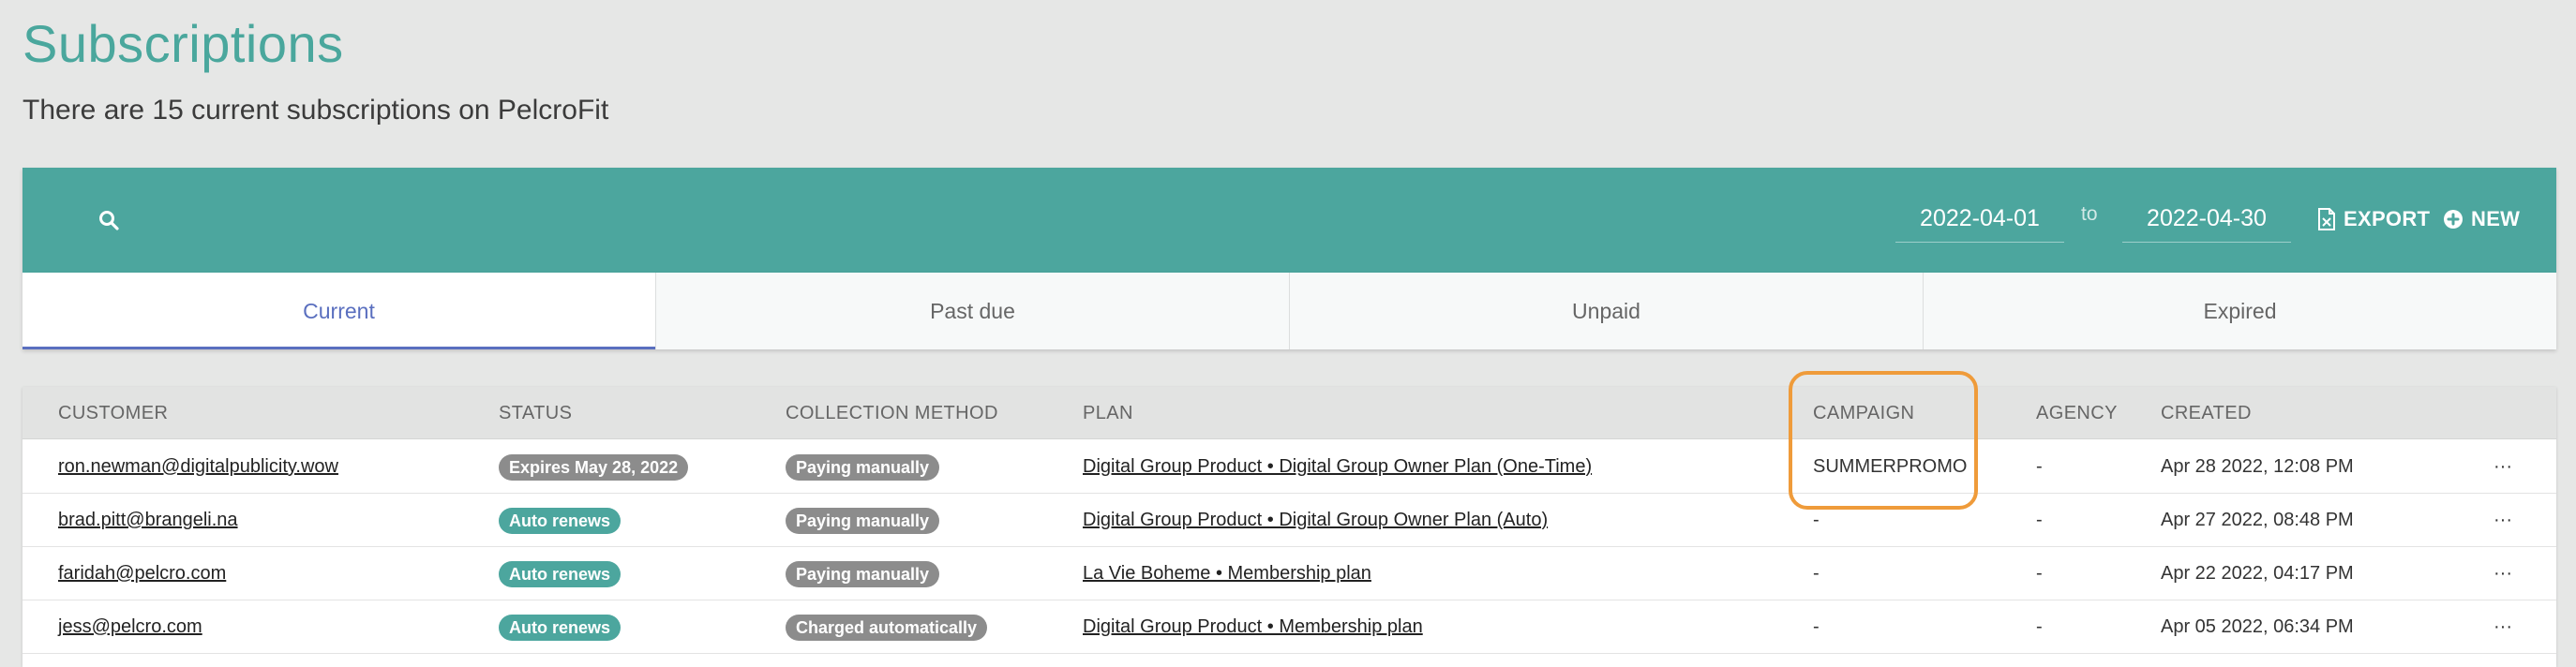 The height and width of the screenshot is (667, 2576). Describe the element at coordinates (1253, 627) in the screenshot. I see `plan-link: Digital Group Product • Membership plan` at that location.